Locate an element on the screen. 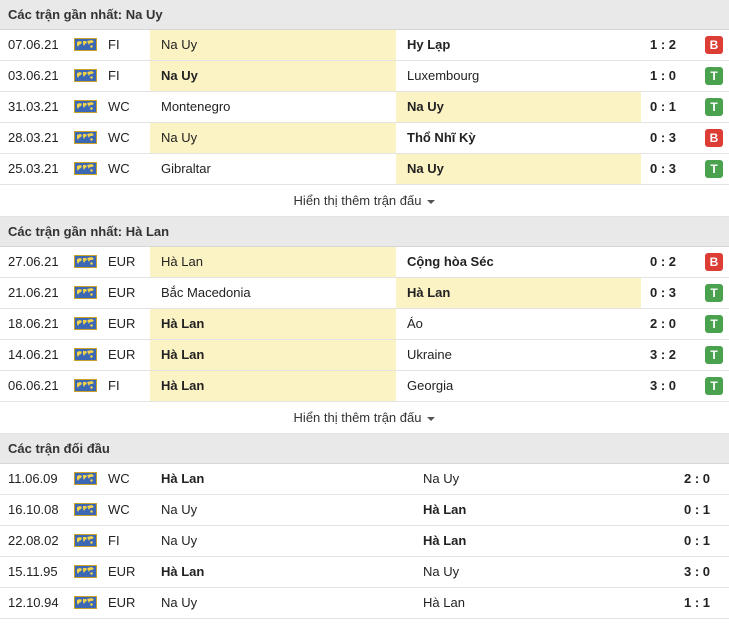  match-row: 15.11.95 EUR Hà Lan Na Uy 3 : 0 is located at coordinates (364, 572).